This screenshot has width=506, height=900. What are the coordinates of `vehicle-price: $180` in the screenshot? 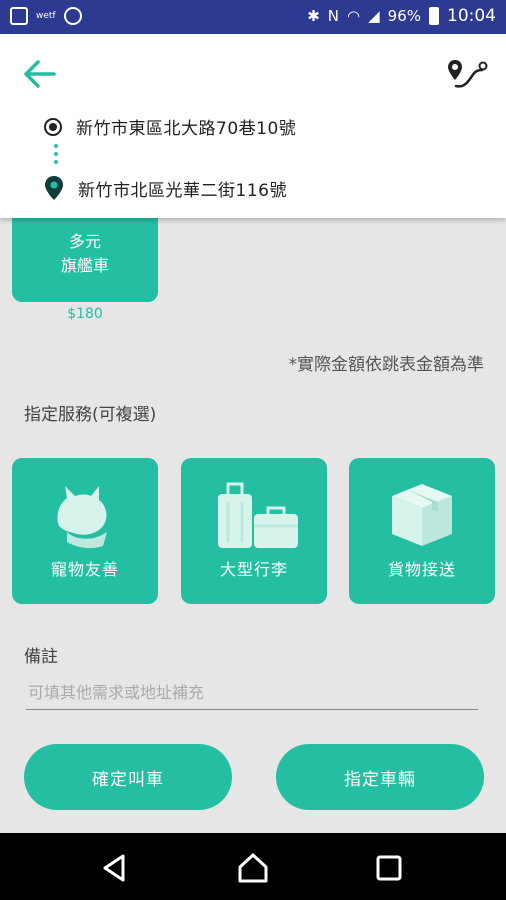 It's located at (85, 314).